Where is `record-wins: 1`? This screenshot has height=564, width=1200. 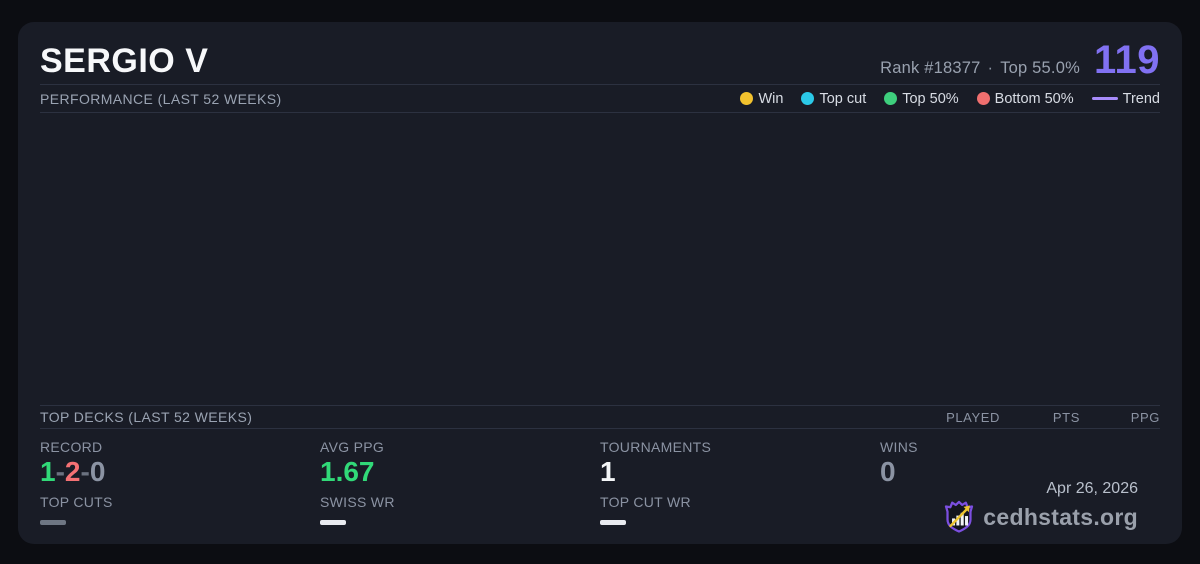 record-wins: 1 is located at coordinates (48, 471).